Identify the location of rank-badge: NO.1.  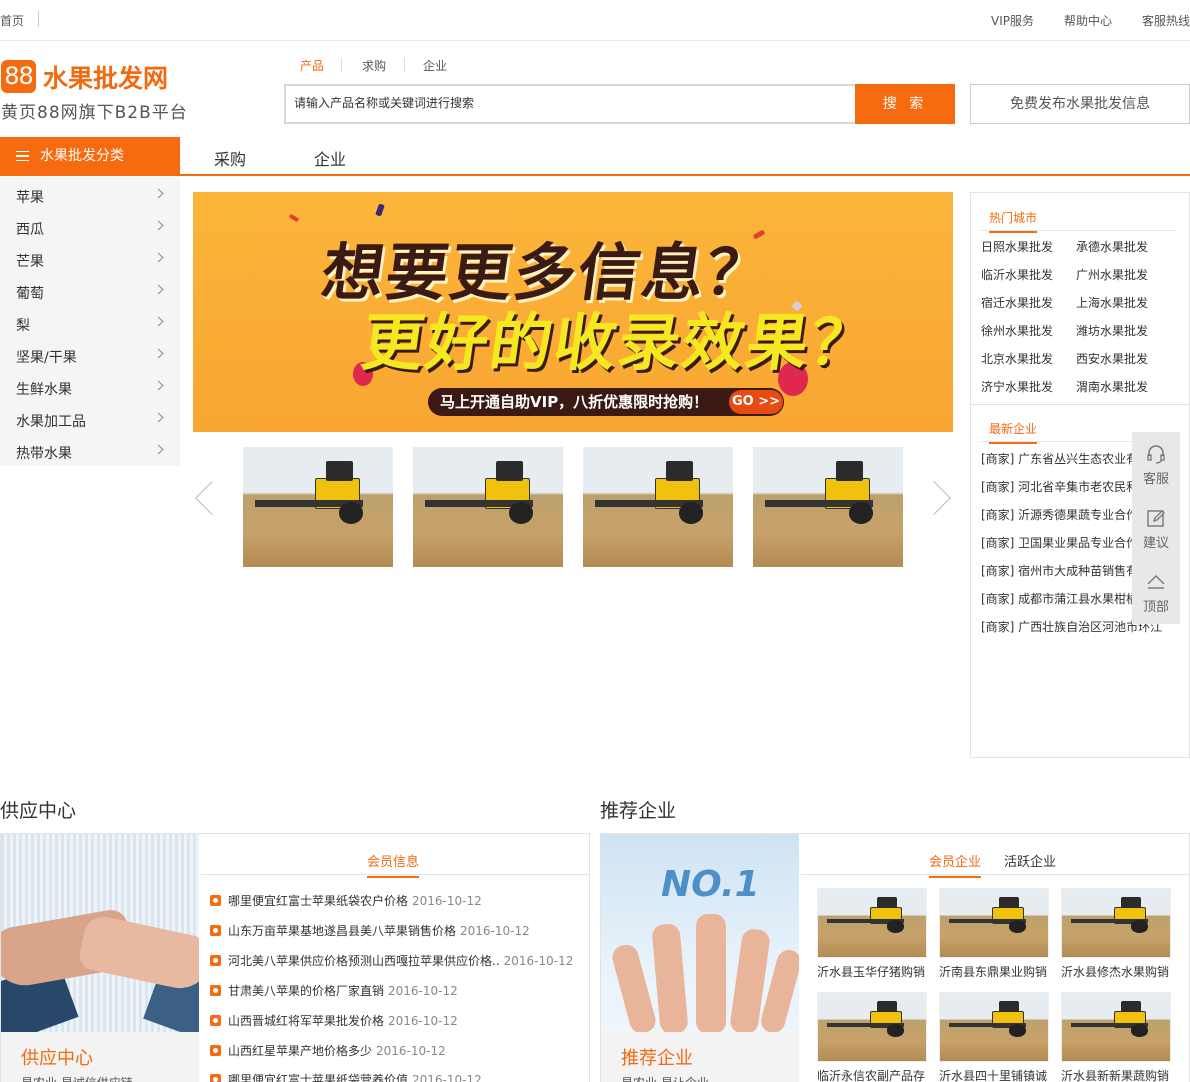
(710, 884).